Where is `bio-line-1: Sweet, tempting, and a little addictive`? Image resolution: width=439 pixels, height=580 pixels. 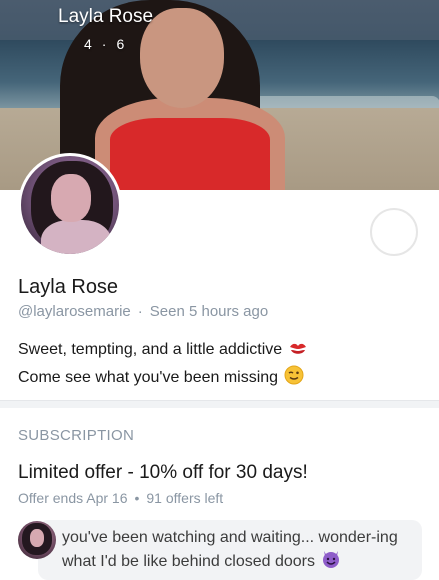
bio-line-1: Sweet, tempting, and a little addictive is located at coordinates (163, 351).